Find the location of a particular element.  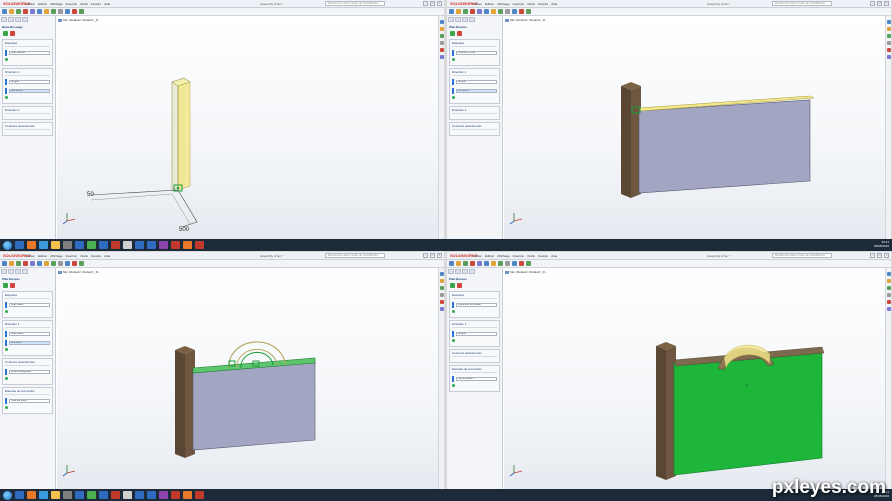

menu-item: Fenêtre is located at coordinates (543, 4).